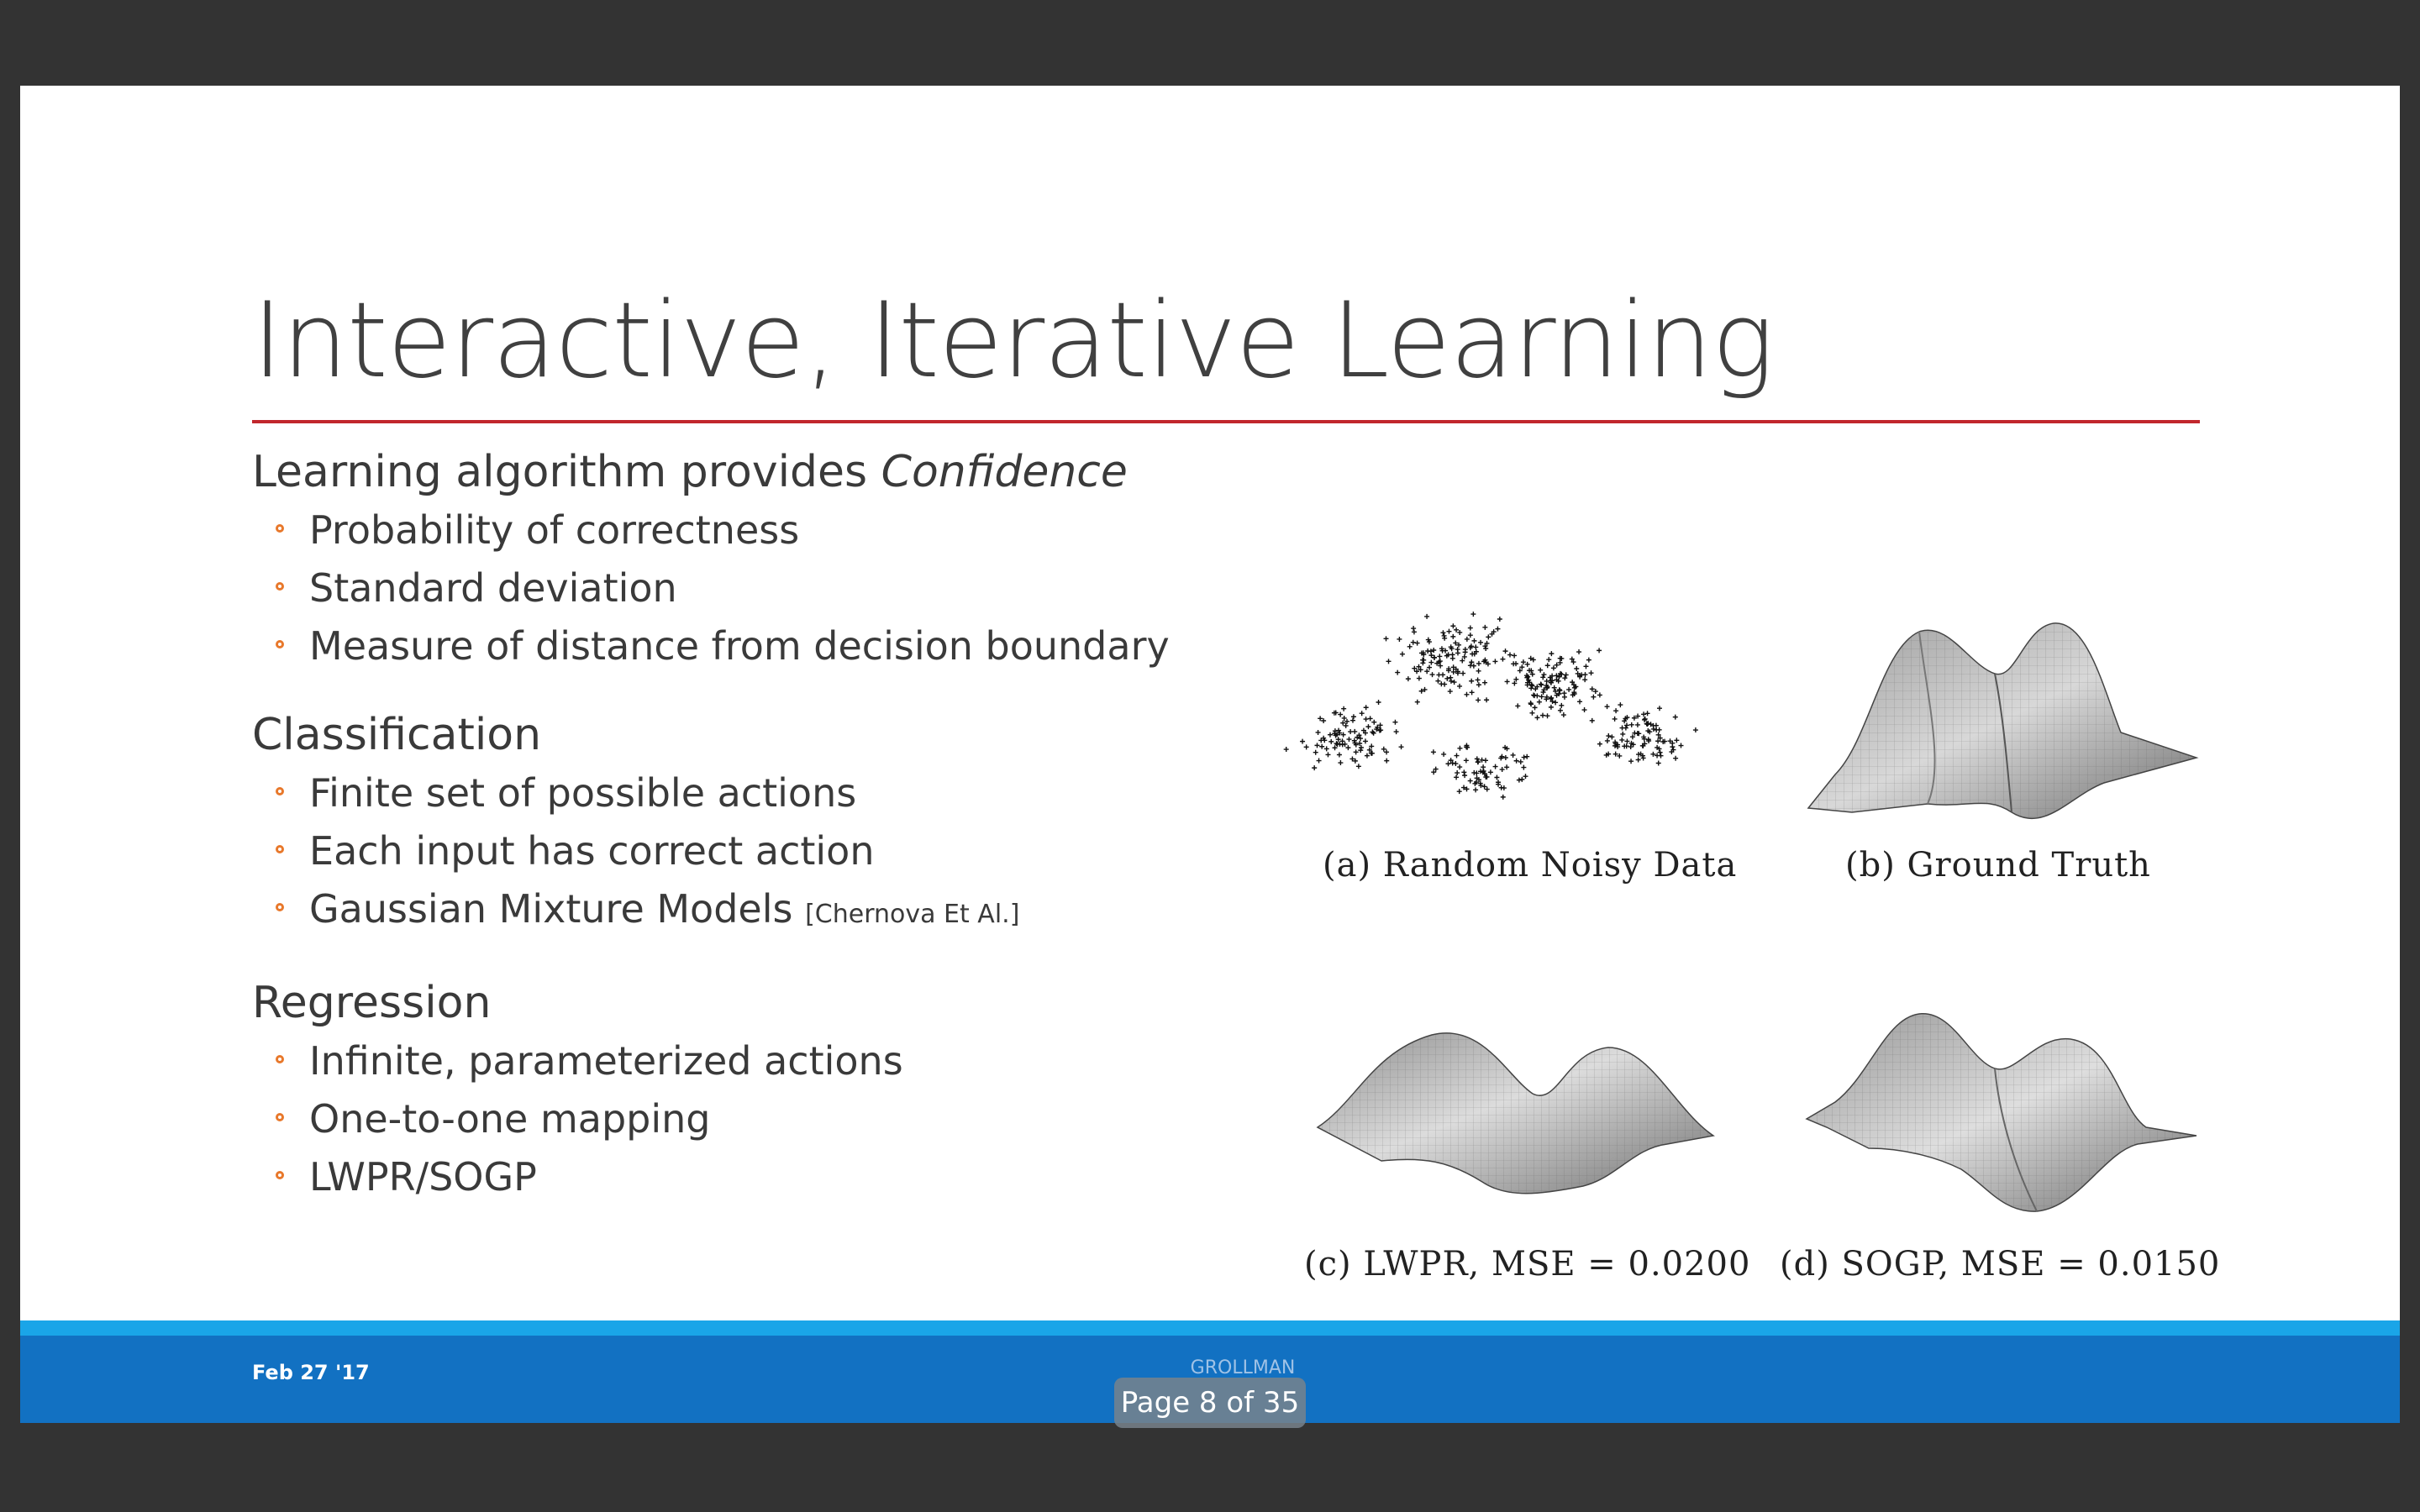  I want to click on bullet-item: Infinite, parameterized actions, so click(756, 1061).